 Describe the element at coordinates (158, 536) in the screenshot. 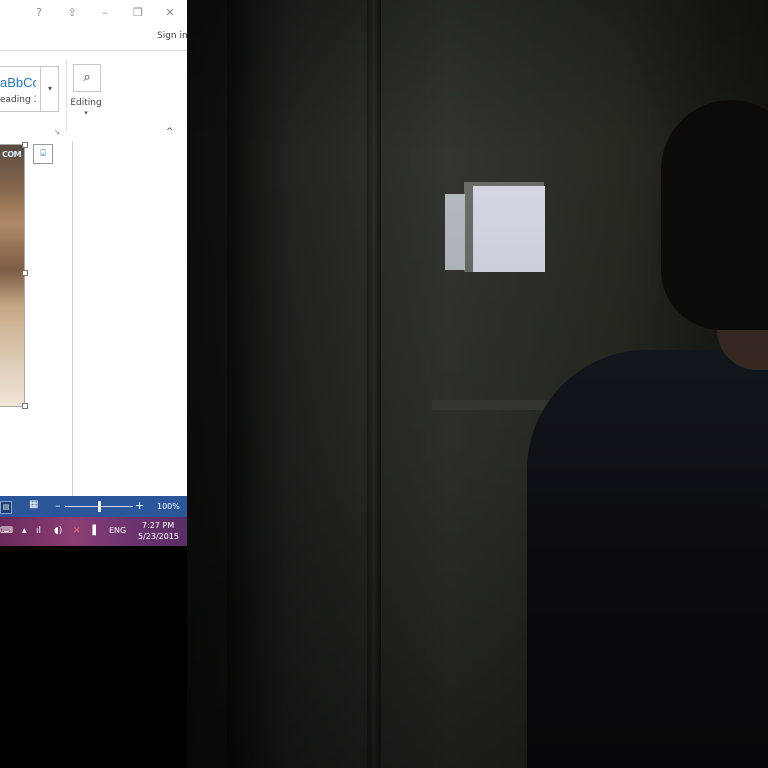

I see `clock-date: 5/23/2015` at that location.